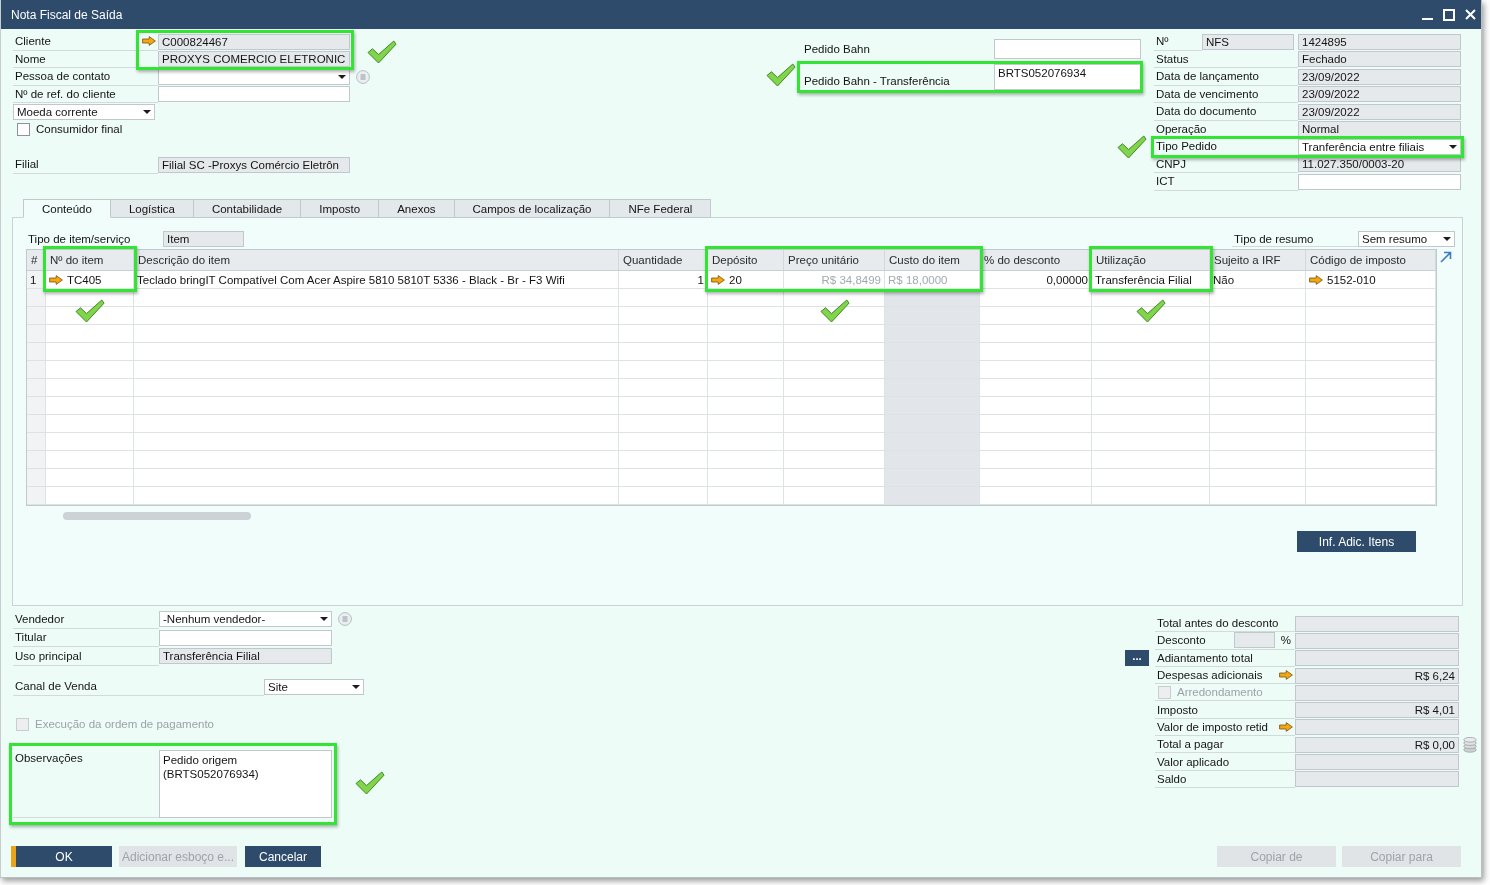 Image resolution: width=1490 pixels, height=885 pixels. I want to click on field-label: Uso principal, so click(48, 655).